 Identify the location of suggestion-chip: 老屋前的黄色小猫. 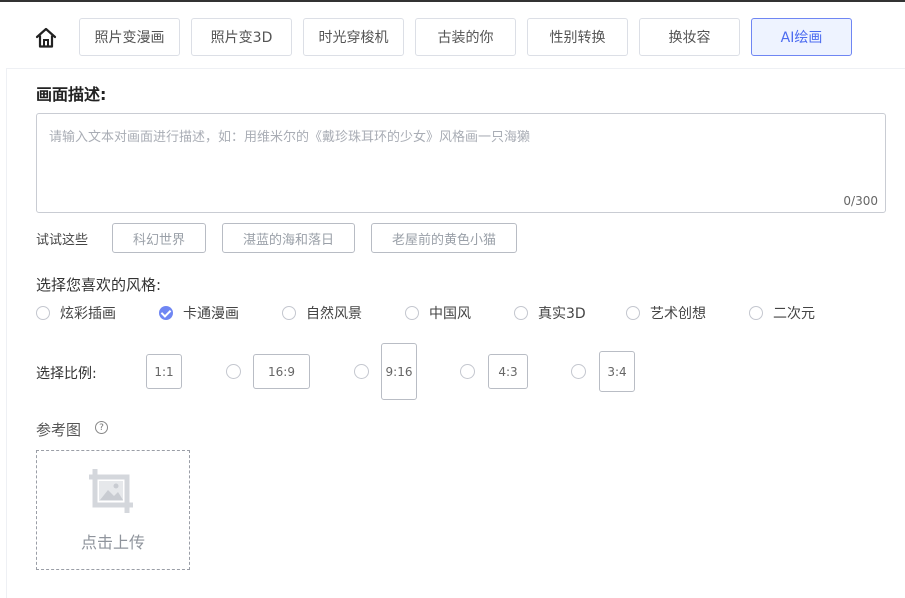
(444, 238).